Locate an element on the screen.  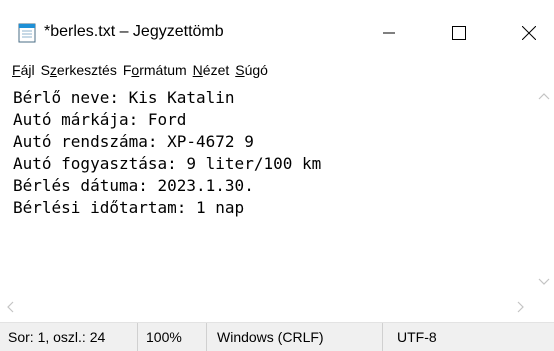
maximize-icon is located at coordinates (459, 33).